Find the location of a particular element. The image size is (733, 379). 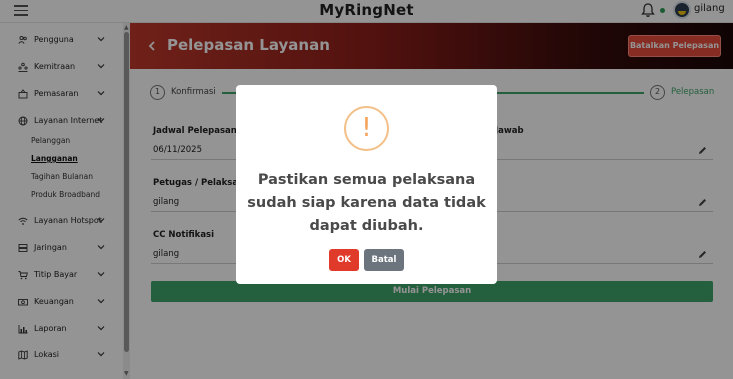

cancel-button: Batal is located at coordinates (384, 260).